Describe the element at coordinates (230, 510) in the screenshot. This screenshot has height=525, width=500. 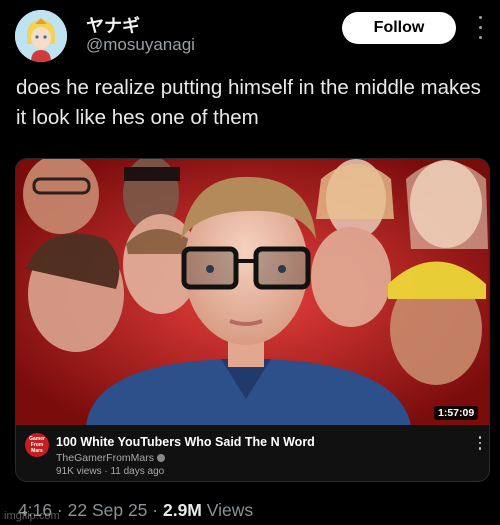
I see `views-label: Views` at that location.